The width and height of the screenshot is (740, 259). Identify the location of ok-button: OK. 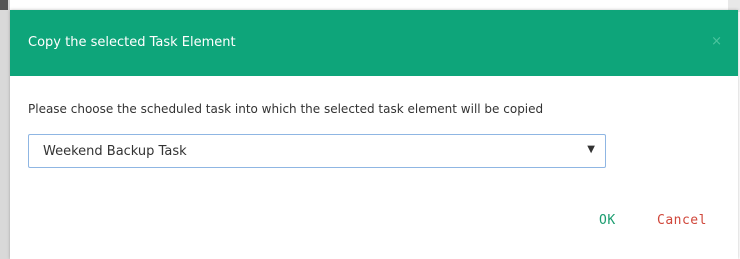
(607, 220).